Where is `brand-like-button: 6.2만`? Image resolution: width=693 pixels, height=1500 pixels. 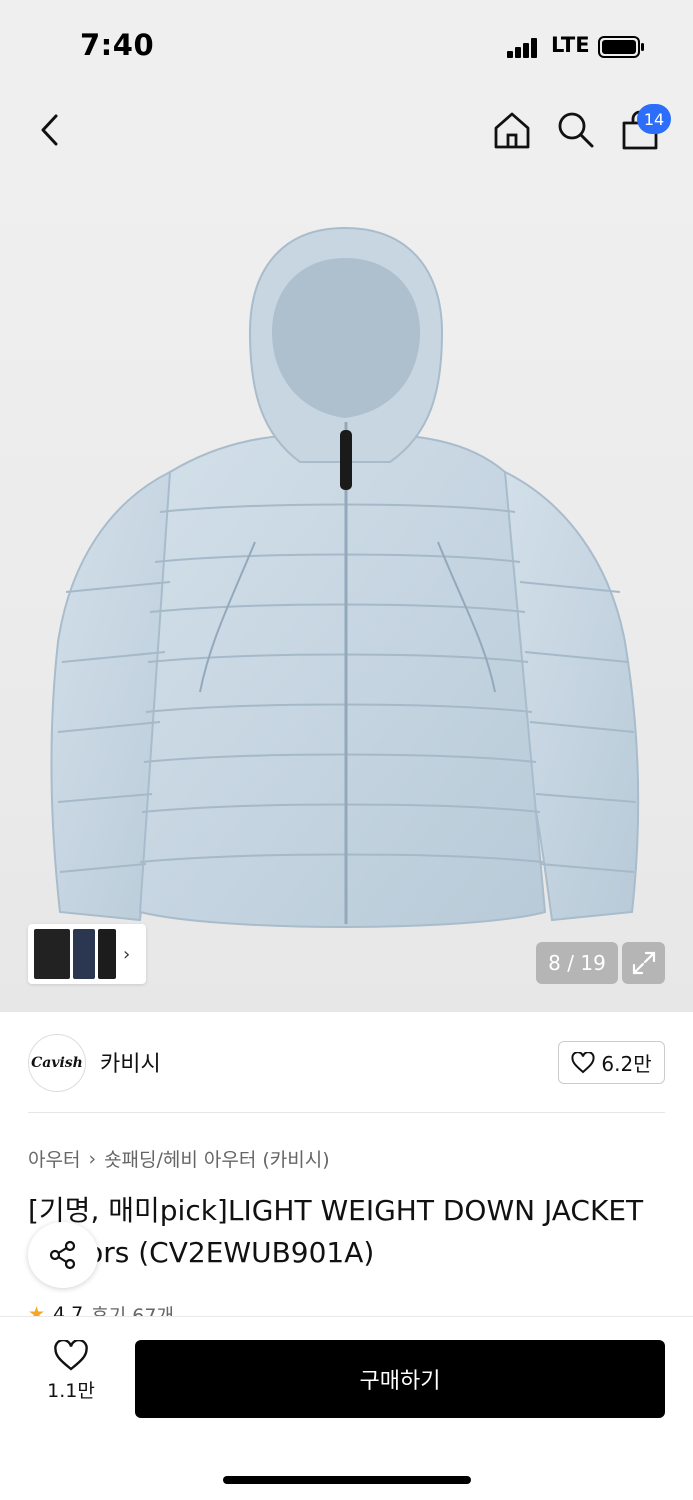 brand-like-button: 6.2만 is located at coordinates (611, 1062).